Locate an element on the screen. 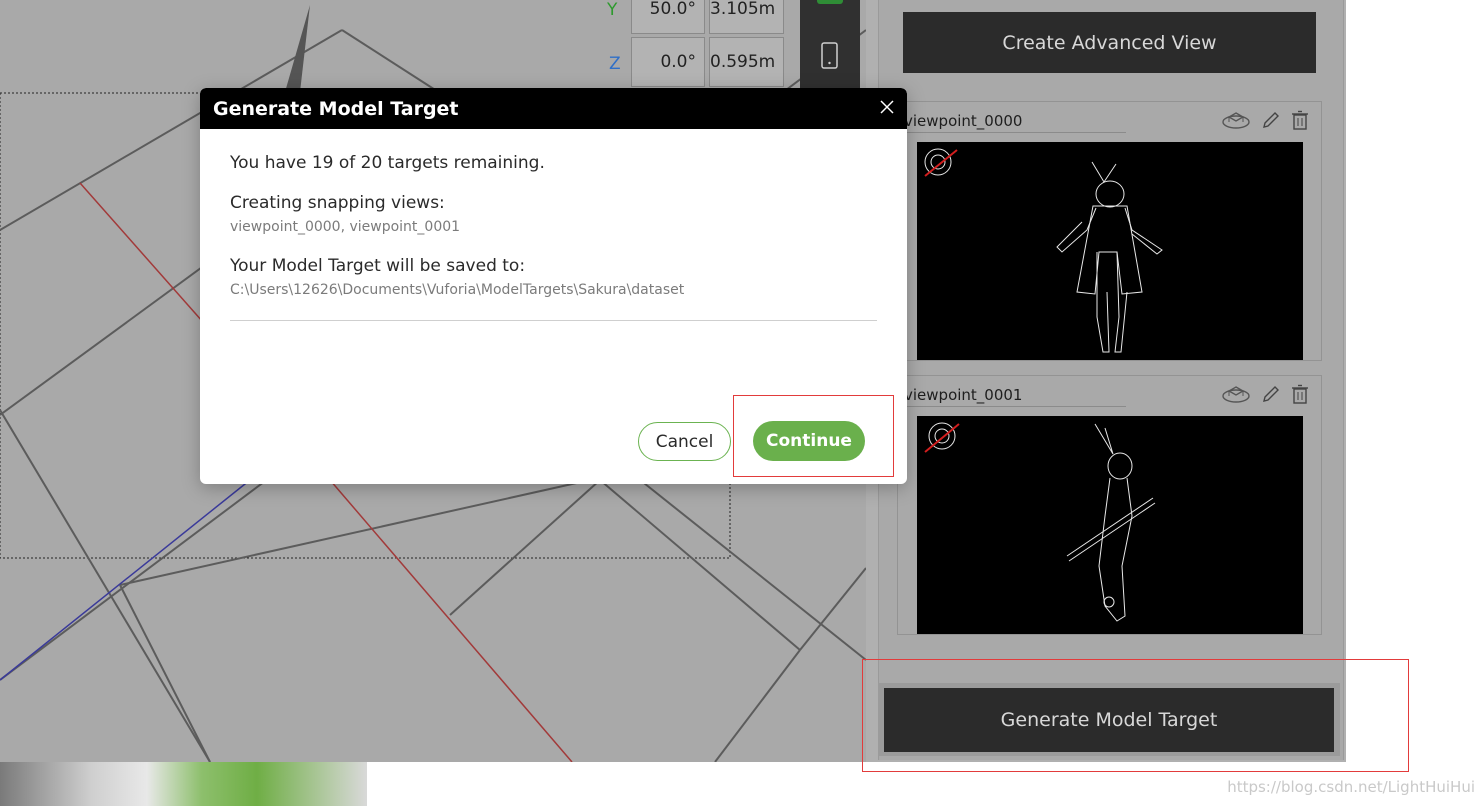 The width and height of the screenshot is (1483, 806). watermark-text: https://blog.csdn.net/LightHuiHui is located at coordinates (1351, 787).